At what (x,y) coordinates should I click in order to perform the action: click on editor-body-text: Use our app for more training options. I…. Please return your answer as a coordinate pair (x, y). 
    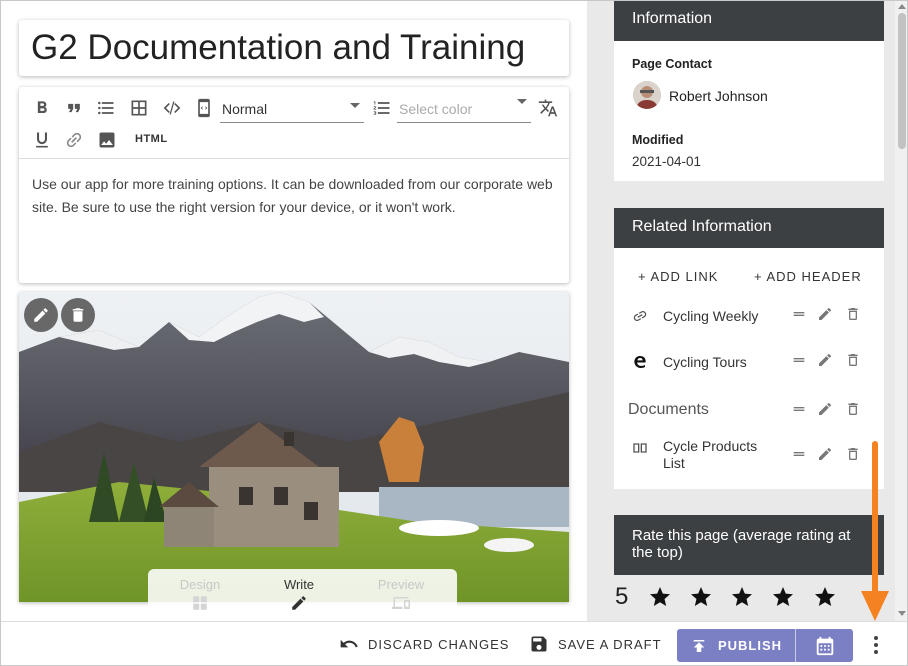
    Looking at the image, I should click on (294, 196).